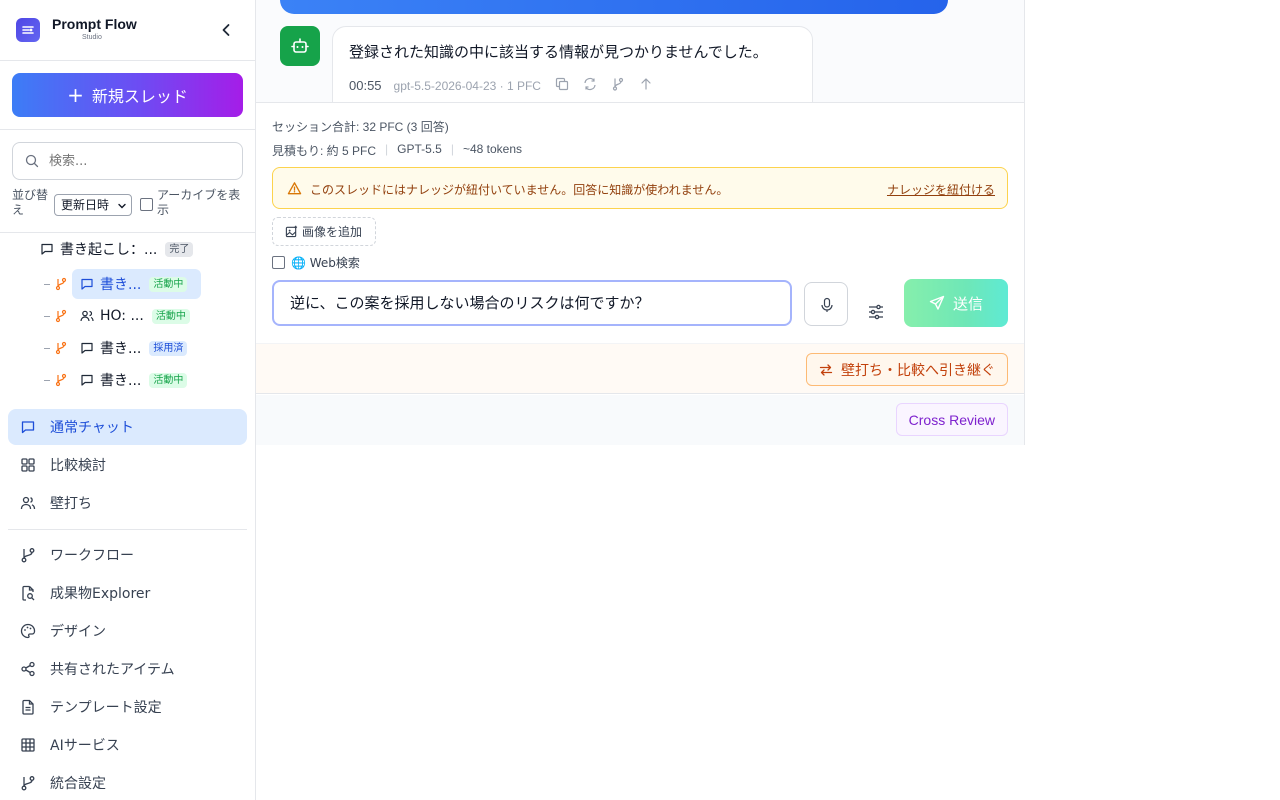 Image resolution: width=1280 pixels, height=800 pixels. What do you see at coordinates (127, 95) in the screenshot?
I see `new-thread-button: + 新規スレッド` at bounding box center [127, 95].